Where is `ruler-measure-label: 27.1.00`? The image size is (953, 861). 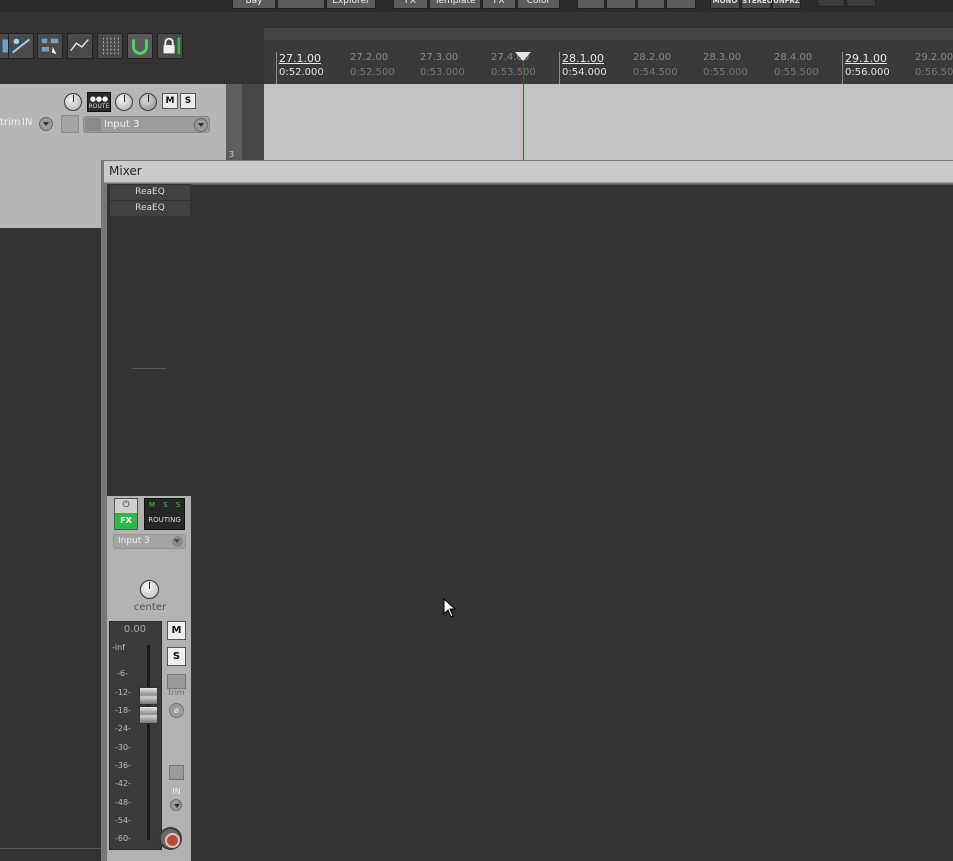 ruler-measure-label: 27.1.00 is located at coordinates (300, 58).